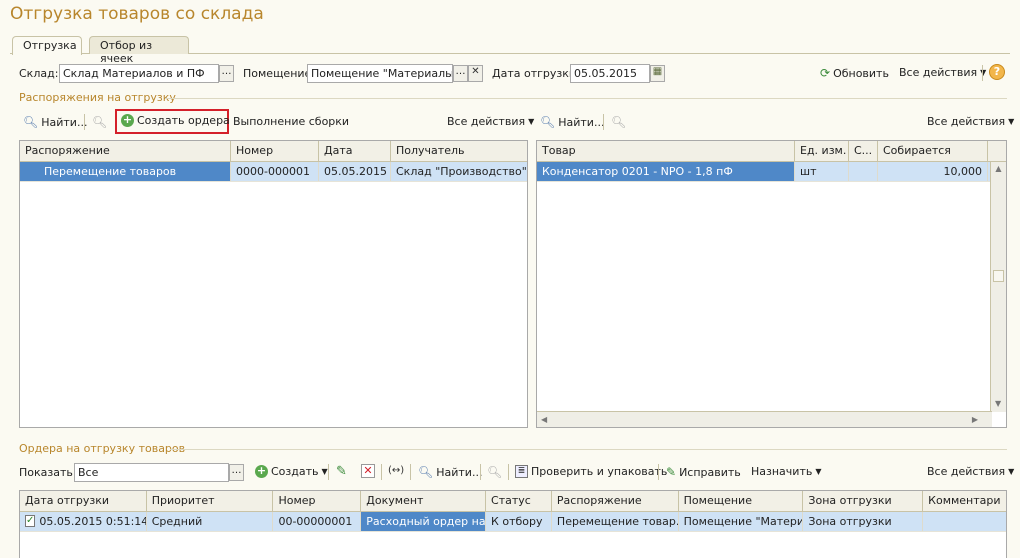 This screenshot has height=558, width=1020. What do you see at coordinates (99, 122) in the screenshot?
I see `cancel-search-button: 🔍︎` at bounding box center [99, 122].